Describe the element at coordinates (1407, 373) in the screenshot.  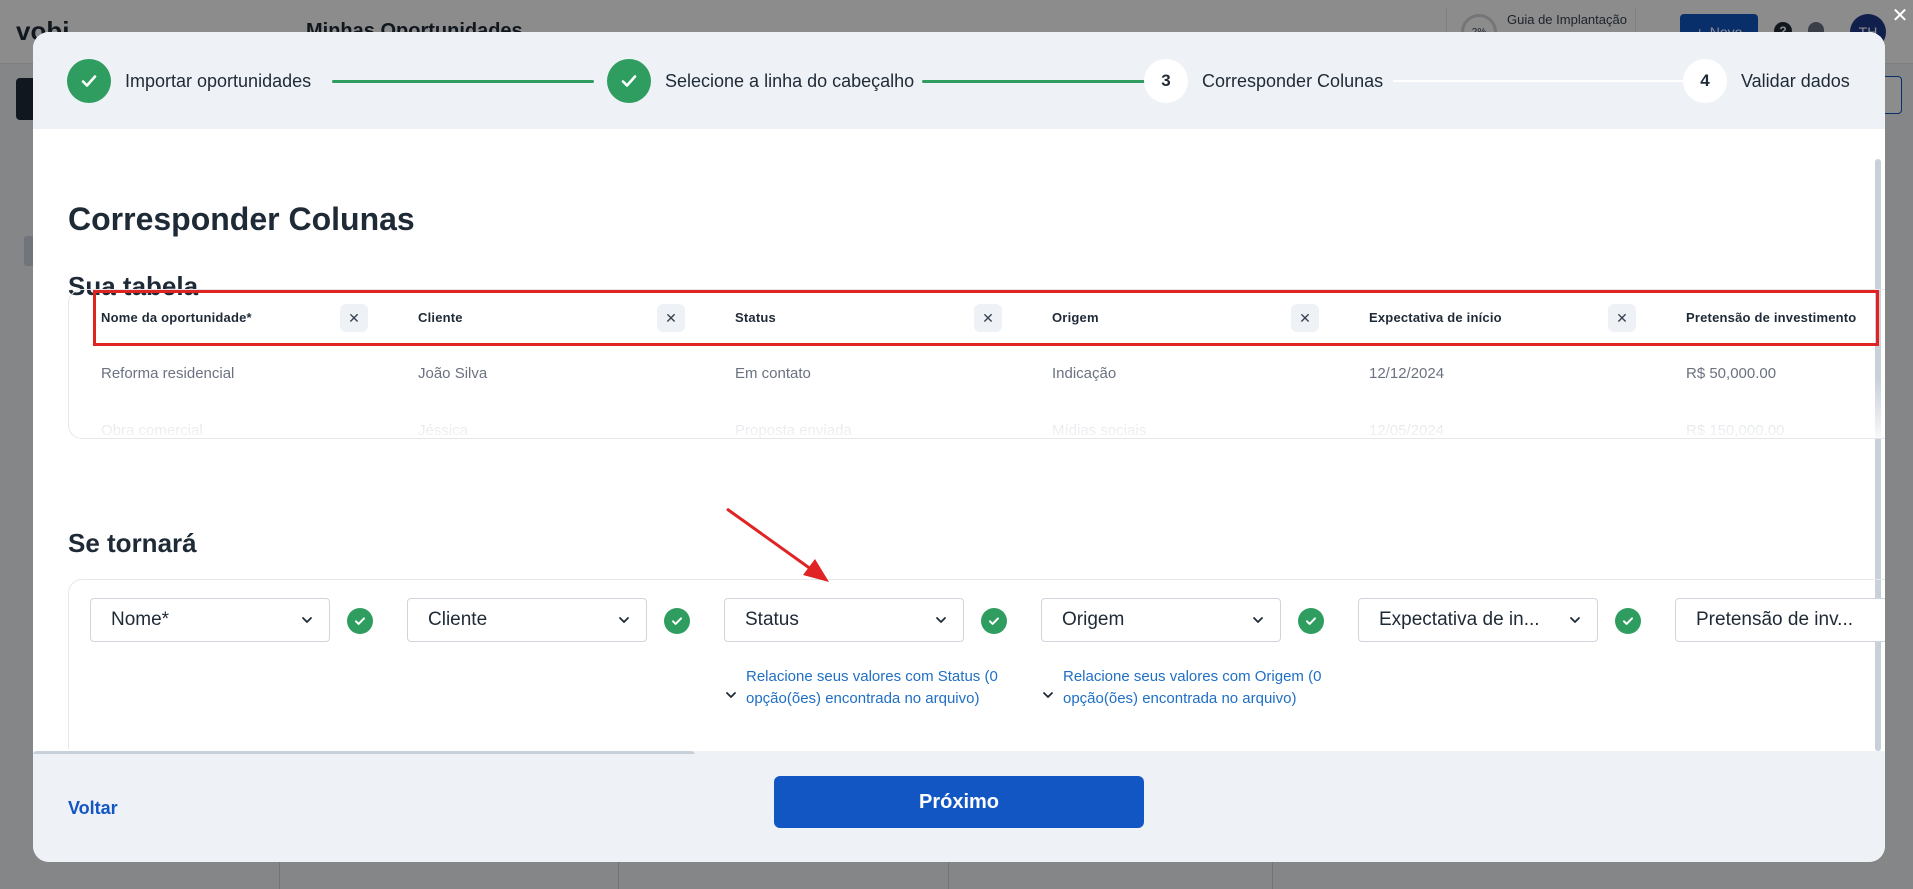
I see `table-cell: 12/12/2024` at that location.